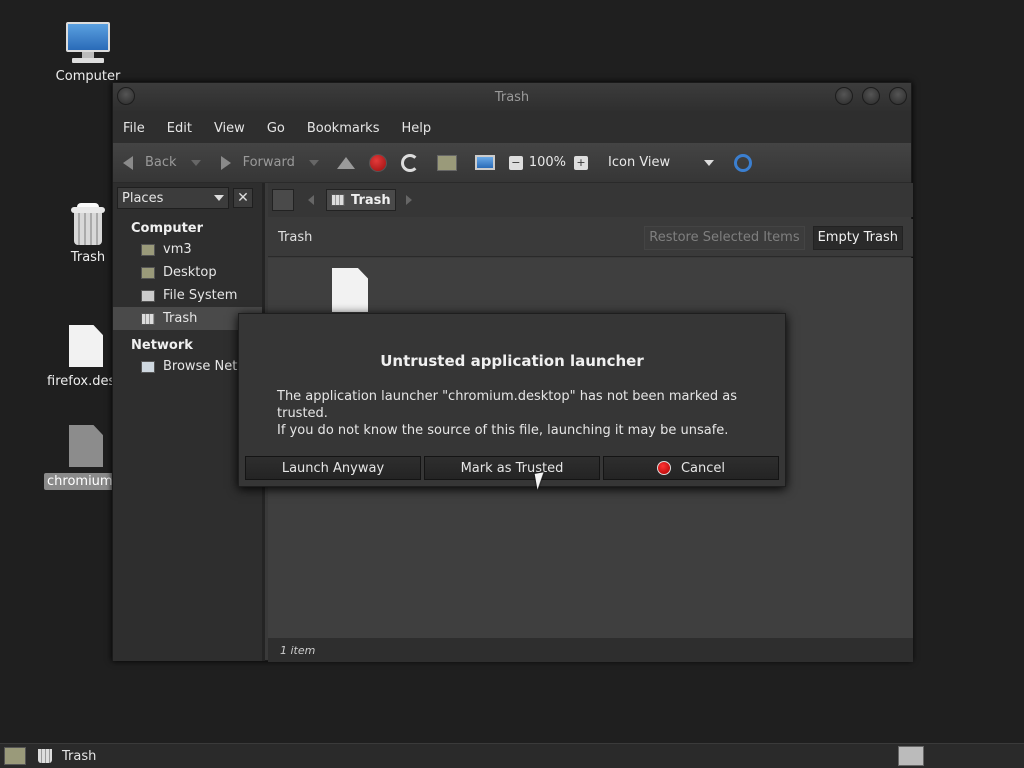 The width and height of the screenshot is (1024, 768). What do you see at coordinates (148, 366) in the screenshot?
I see `network-icon` at bounding box center [148, 366].